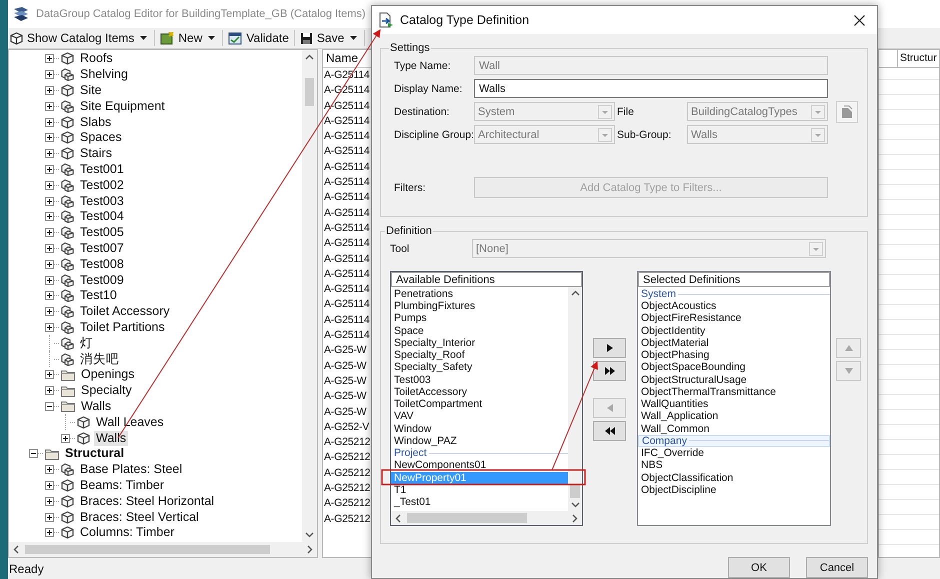 The image size is (940, 579). I want to click on list-item: T1, so click(479, 490).